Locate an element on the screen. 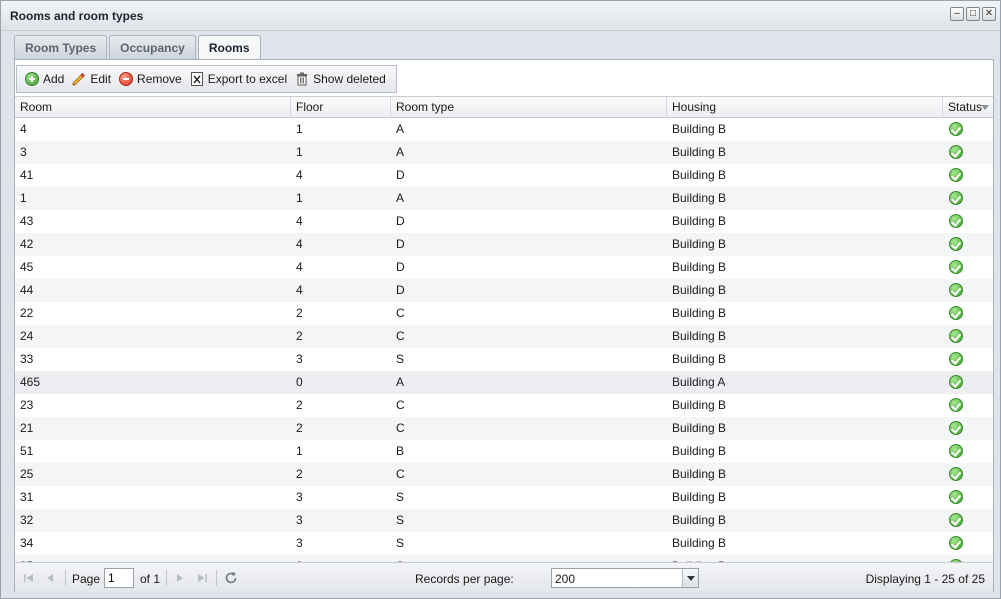  page-label: Page is located at coordinates (86, 579).